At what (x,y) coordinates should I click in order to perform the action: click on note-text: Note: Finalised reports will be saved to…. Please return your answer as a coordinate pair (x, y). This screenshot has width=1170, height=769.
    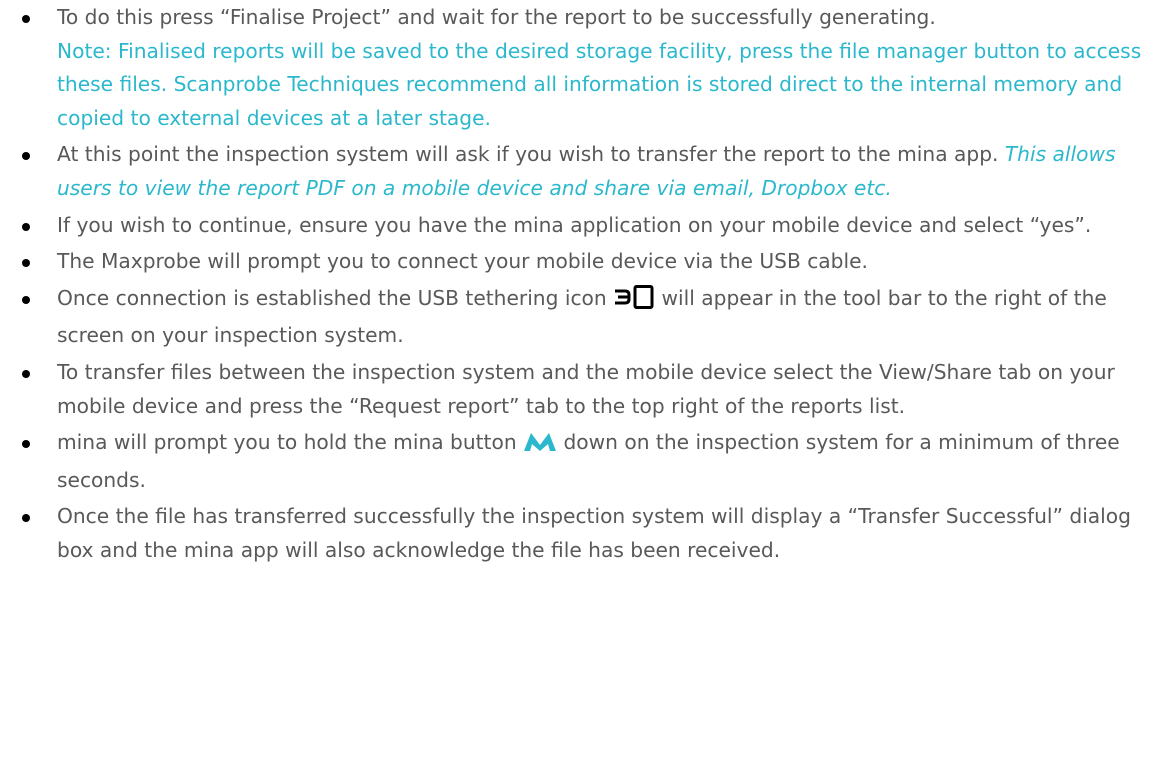
    Looking at the image, I should click on (599, 84).